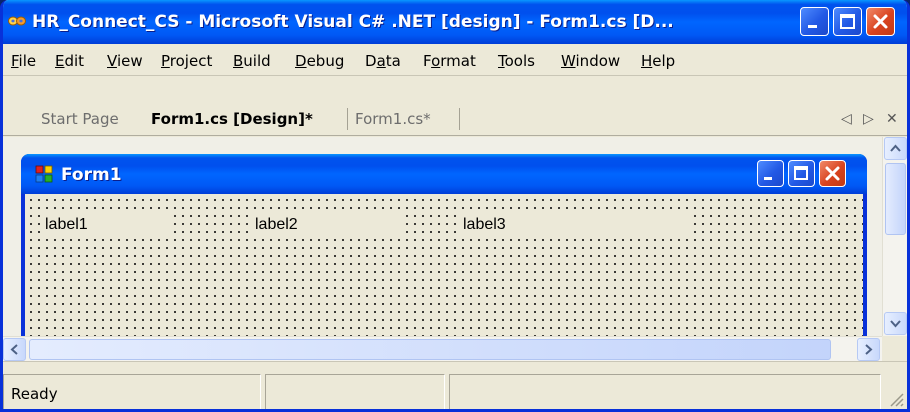 This screenshot has width=910, height=412. I want to click on menu-accelerator: T, so click(501, 61).